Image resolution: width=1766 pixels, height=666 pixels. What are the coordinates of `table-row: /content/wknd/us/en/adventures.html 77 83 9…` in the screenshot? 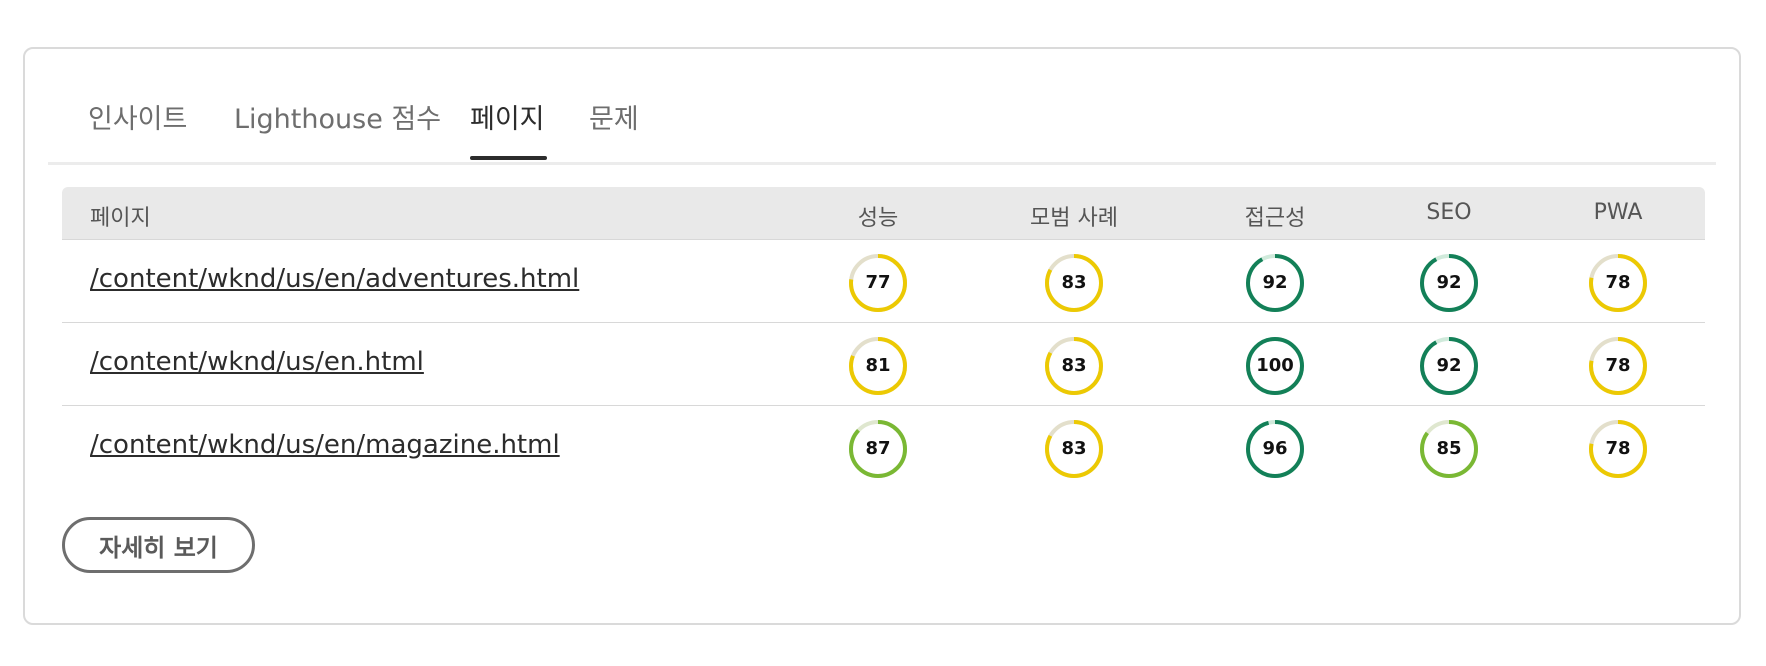 It's located at (883, 281).